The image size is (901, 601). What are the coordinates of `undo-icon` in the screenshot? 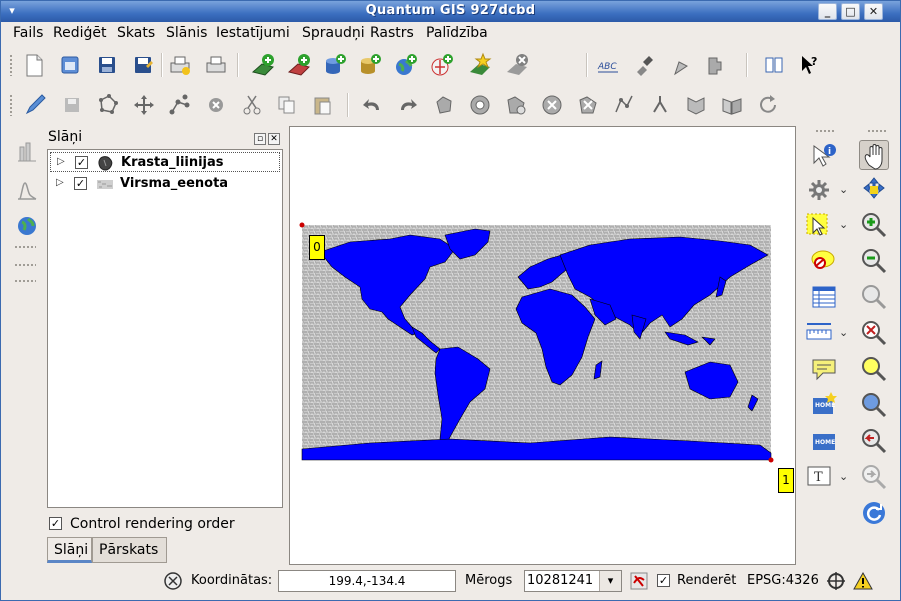 It's located at (372, 105).